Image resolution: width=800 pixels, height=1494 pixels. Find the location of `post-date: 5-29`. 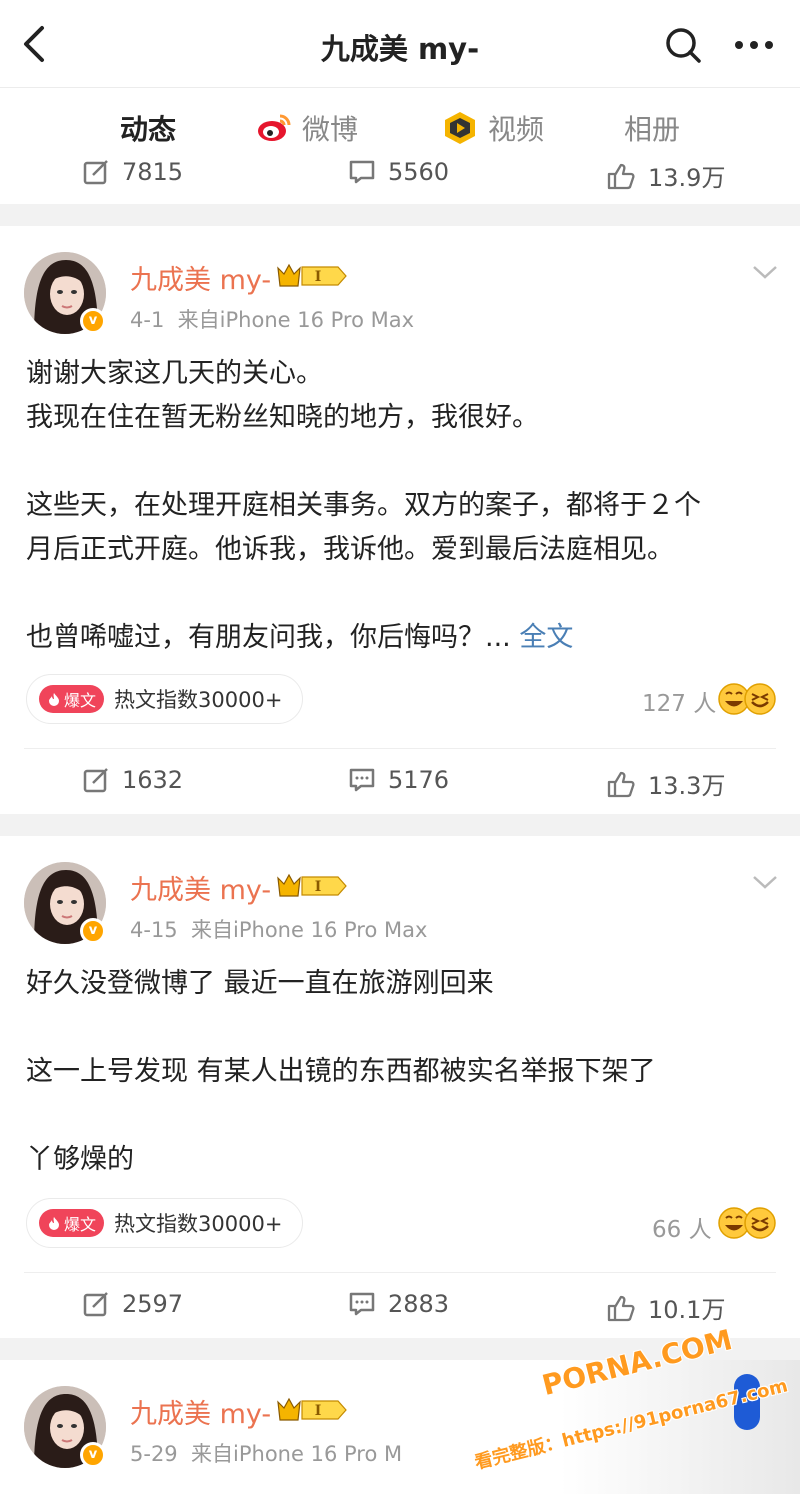

post-date: 5-29 is located at coordinates (154, 1454).